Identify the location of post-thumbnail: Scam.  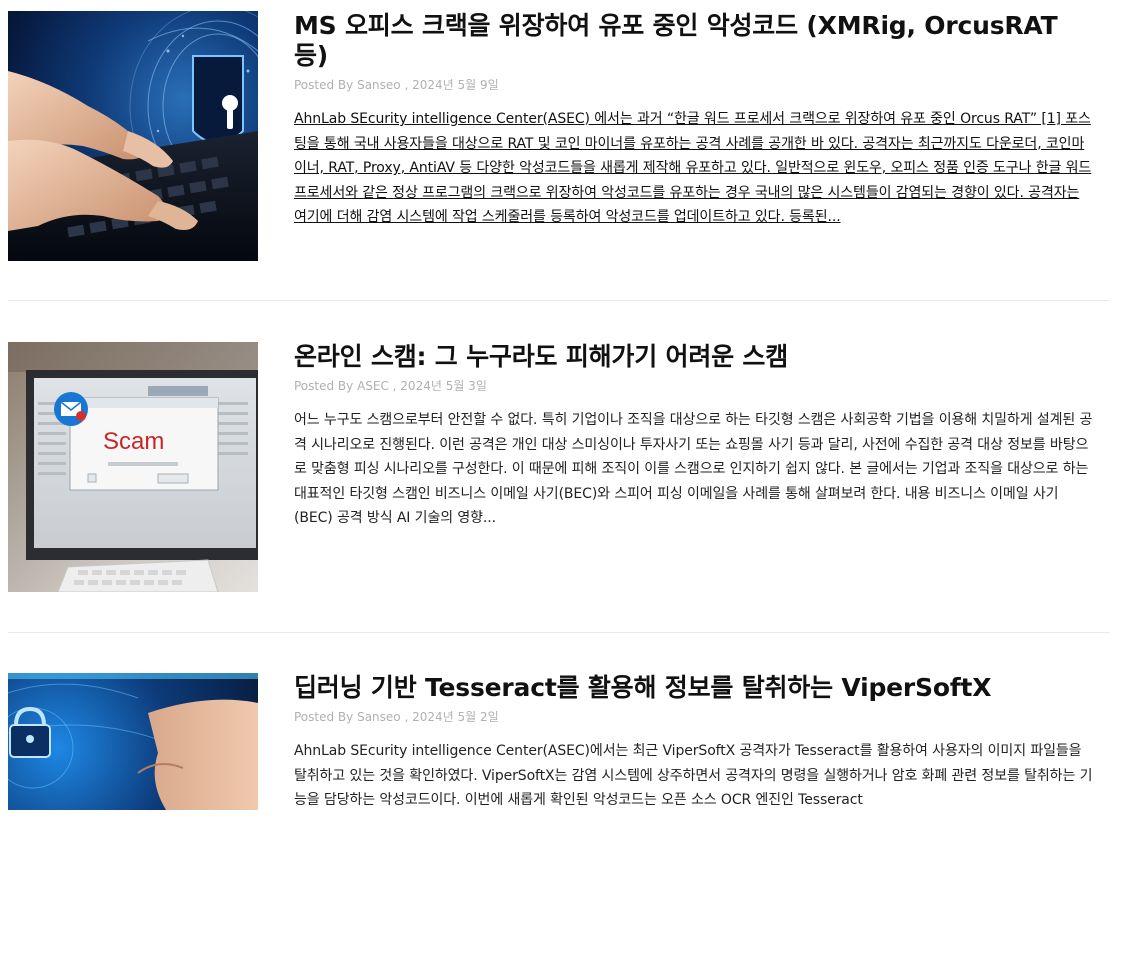
(133, 467).